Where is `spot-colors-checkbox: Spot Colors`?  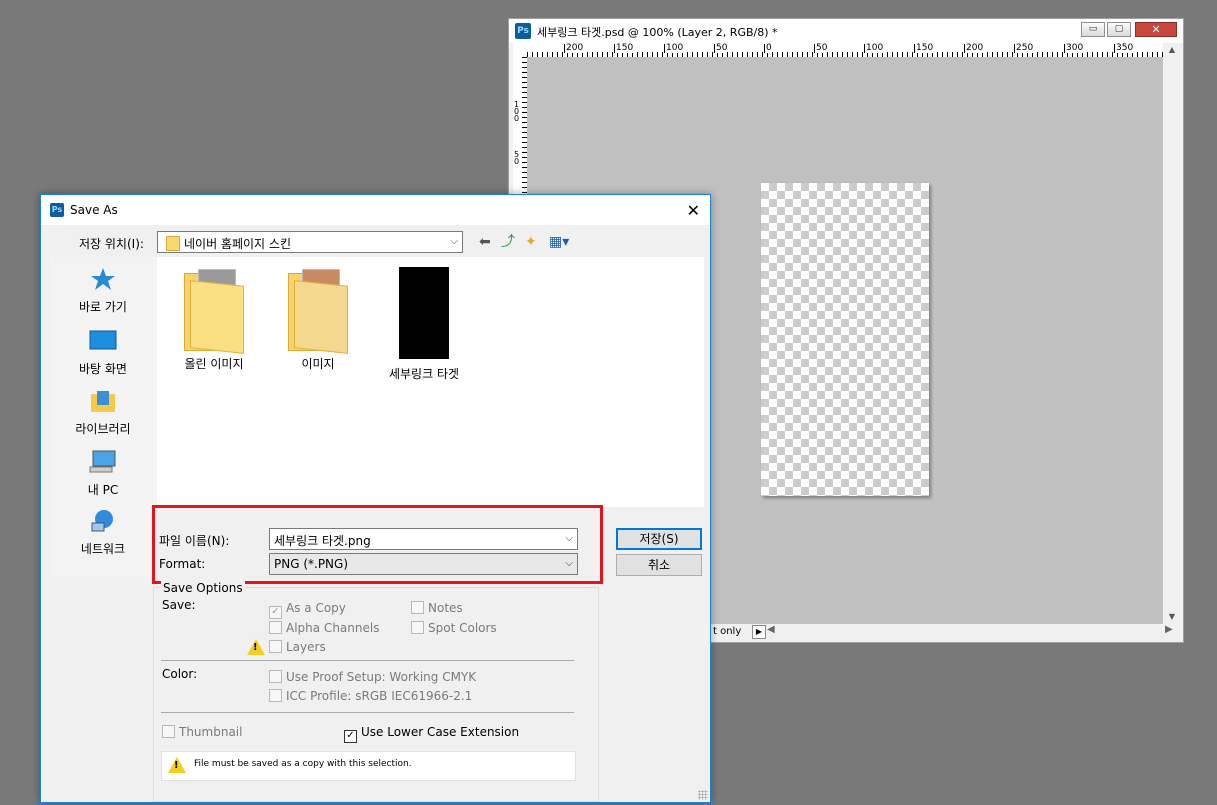
spot-colors-checkbox: Spot Colors is located at coordinates (454, 628).